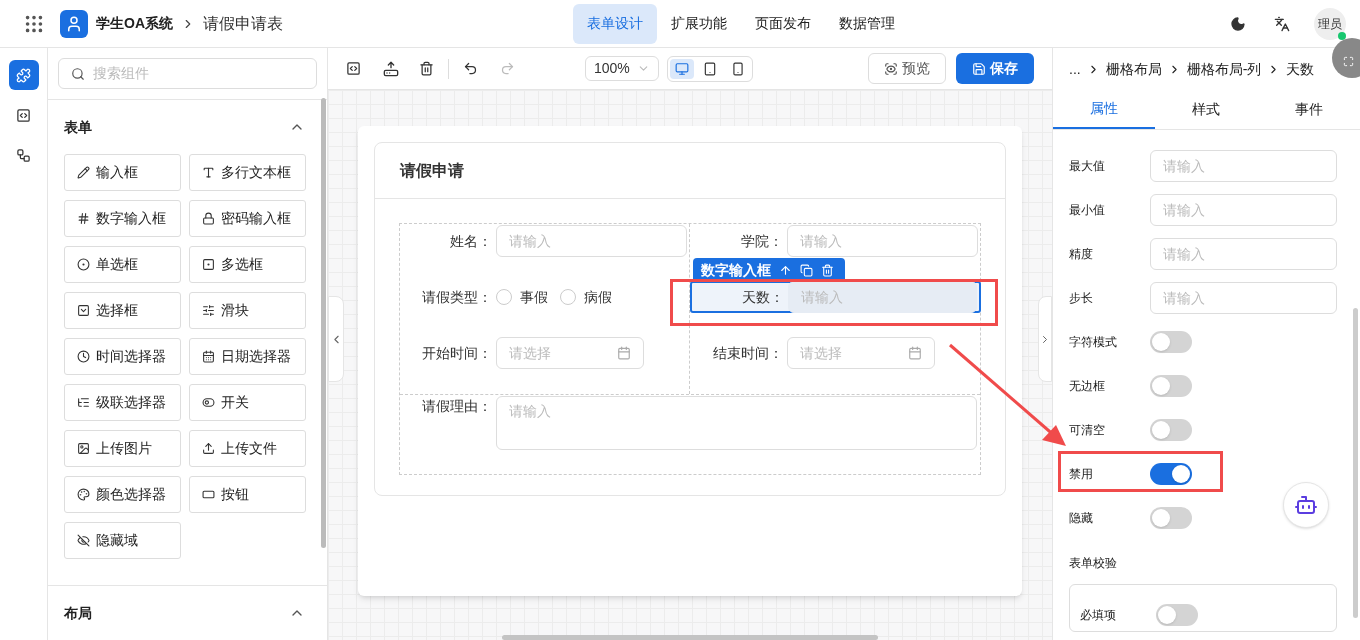  Describe the element at coordinates (83, 356) in the screenshot. I see `clock-icon` at that location.